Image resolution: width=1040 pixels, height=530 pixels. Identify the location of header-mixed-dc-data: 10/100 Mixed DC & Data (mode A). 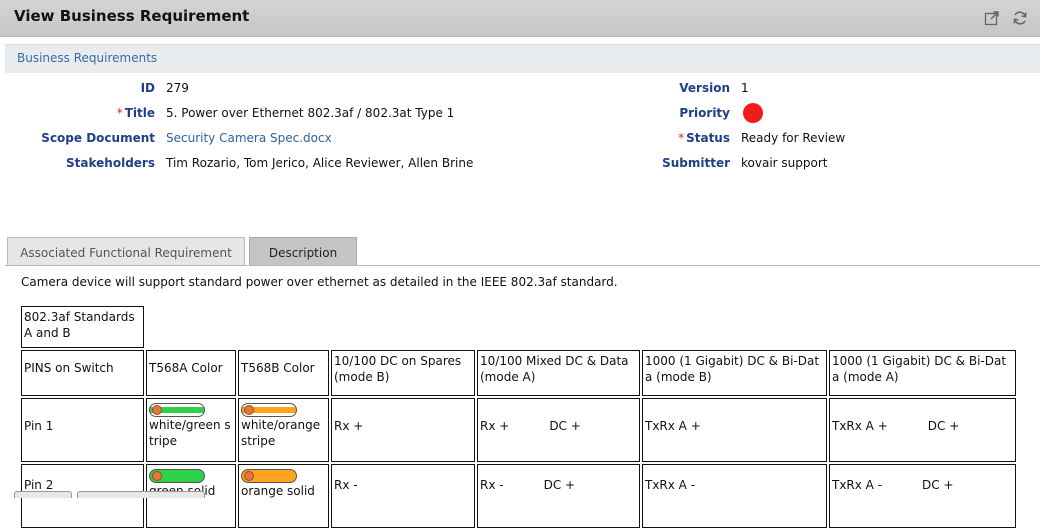
(558, 373).